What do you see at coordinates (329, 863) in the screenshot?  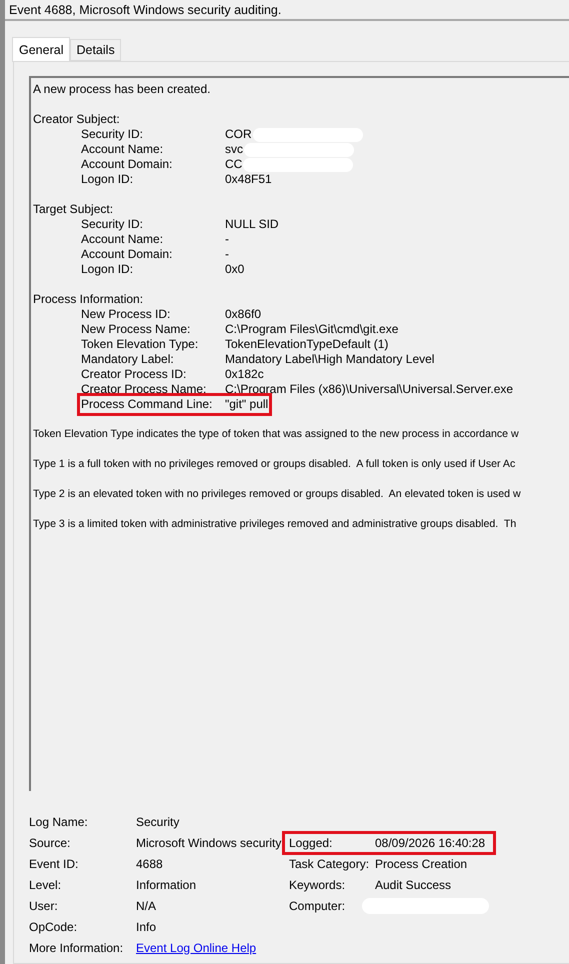 I see `property-label: Task Category:` at bounding box center [329, 863].